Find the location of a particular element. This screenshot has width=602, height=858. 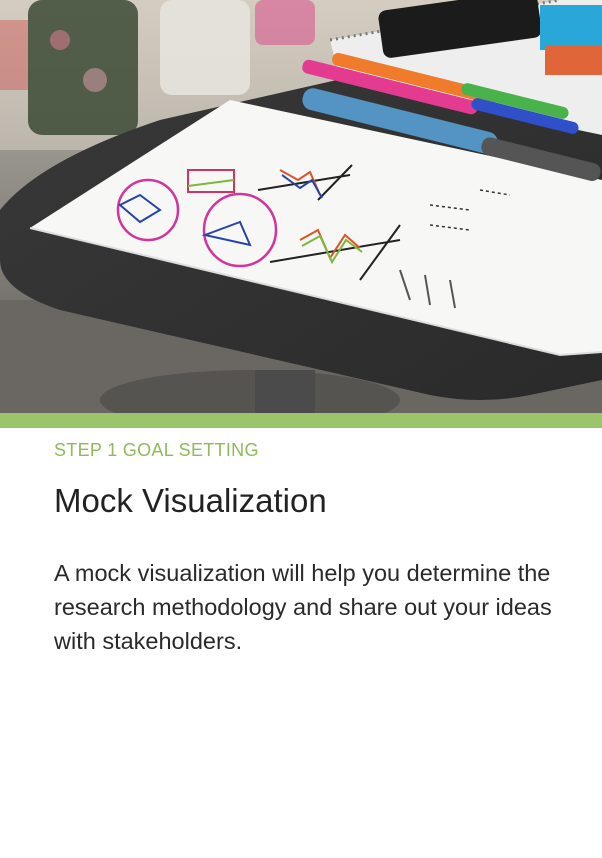

page-title: Mock Visualization is located at coordinates (190, 500).